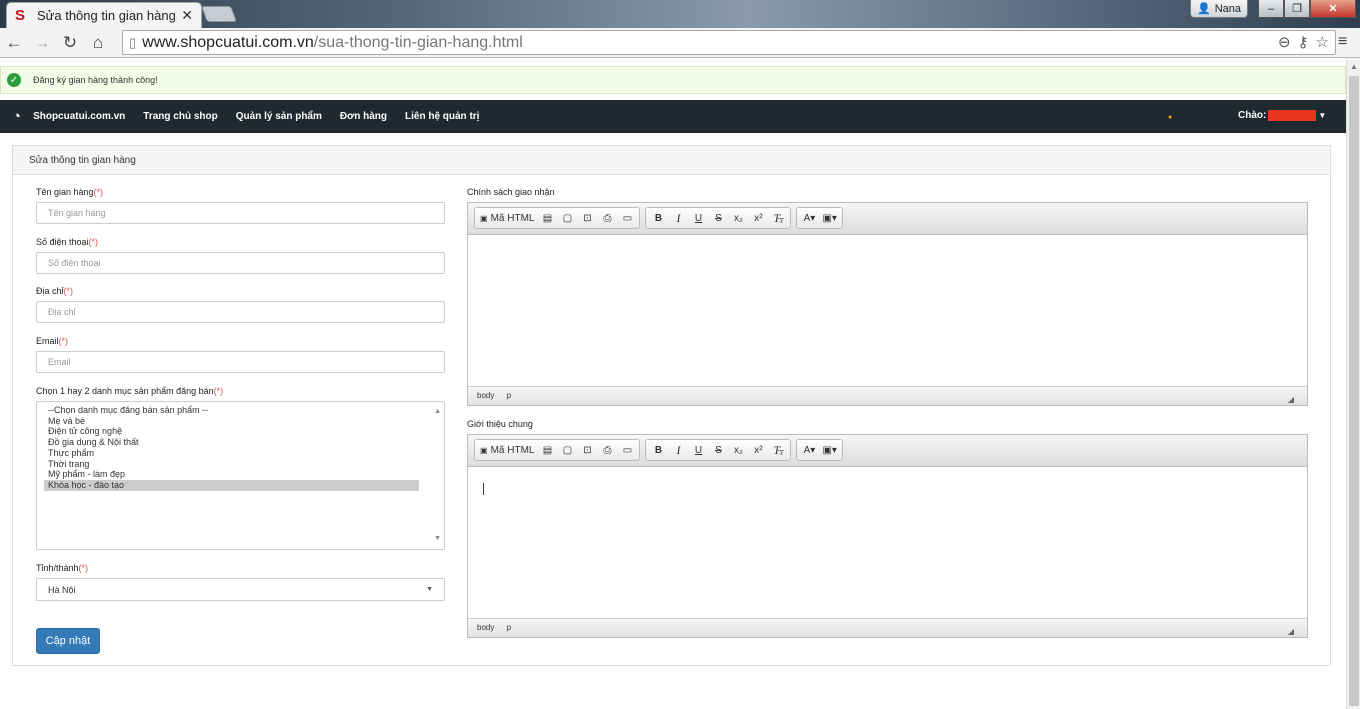 This screenshot has width=1360, height=709. I want to click on province-select: Hà Nội ▼, so click(240, 589).